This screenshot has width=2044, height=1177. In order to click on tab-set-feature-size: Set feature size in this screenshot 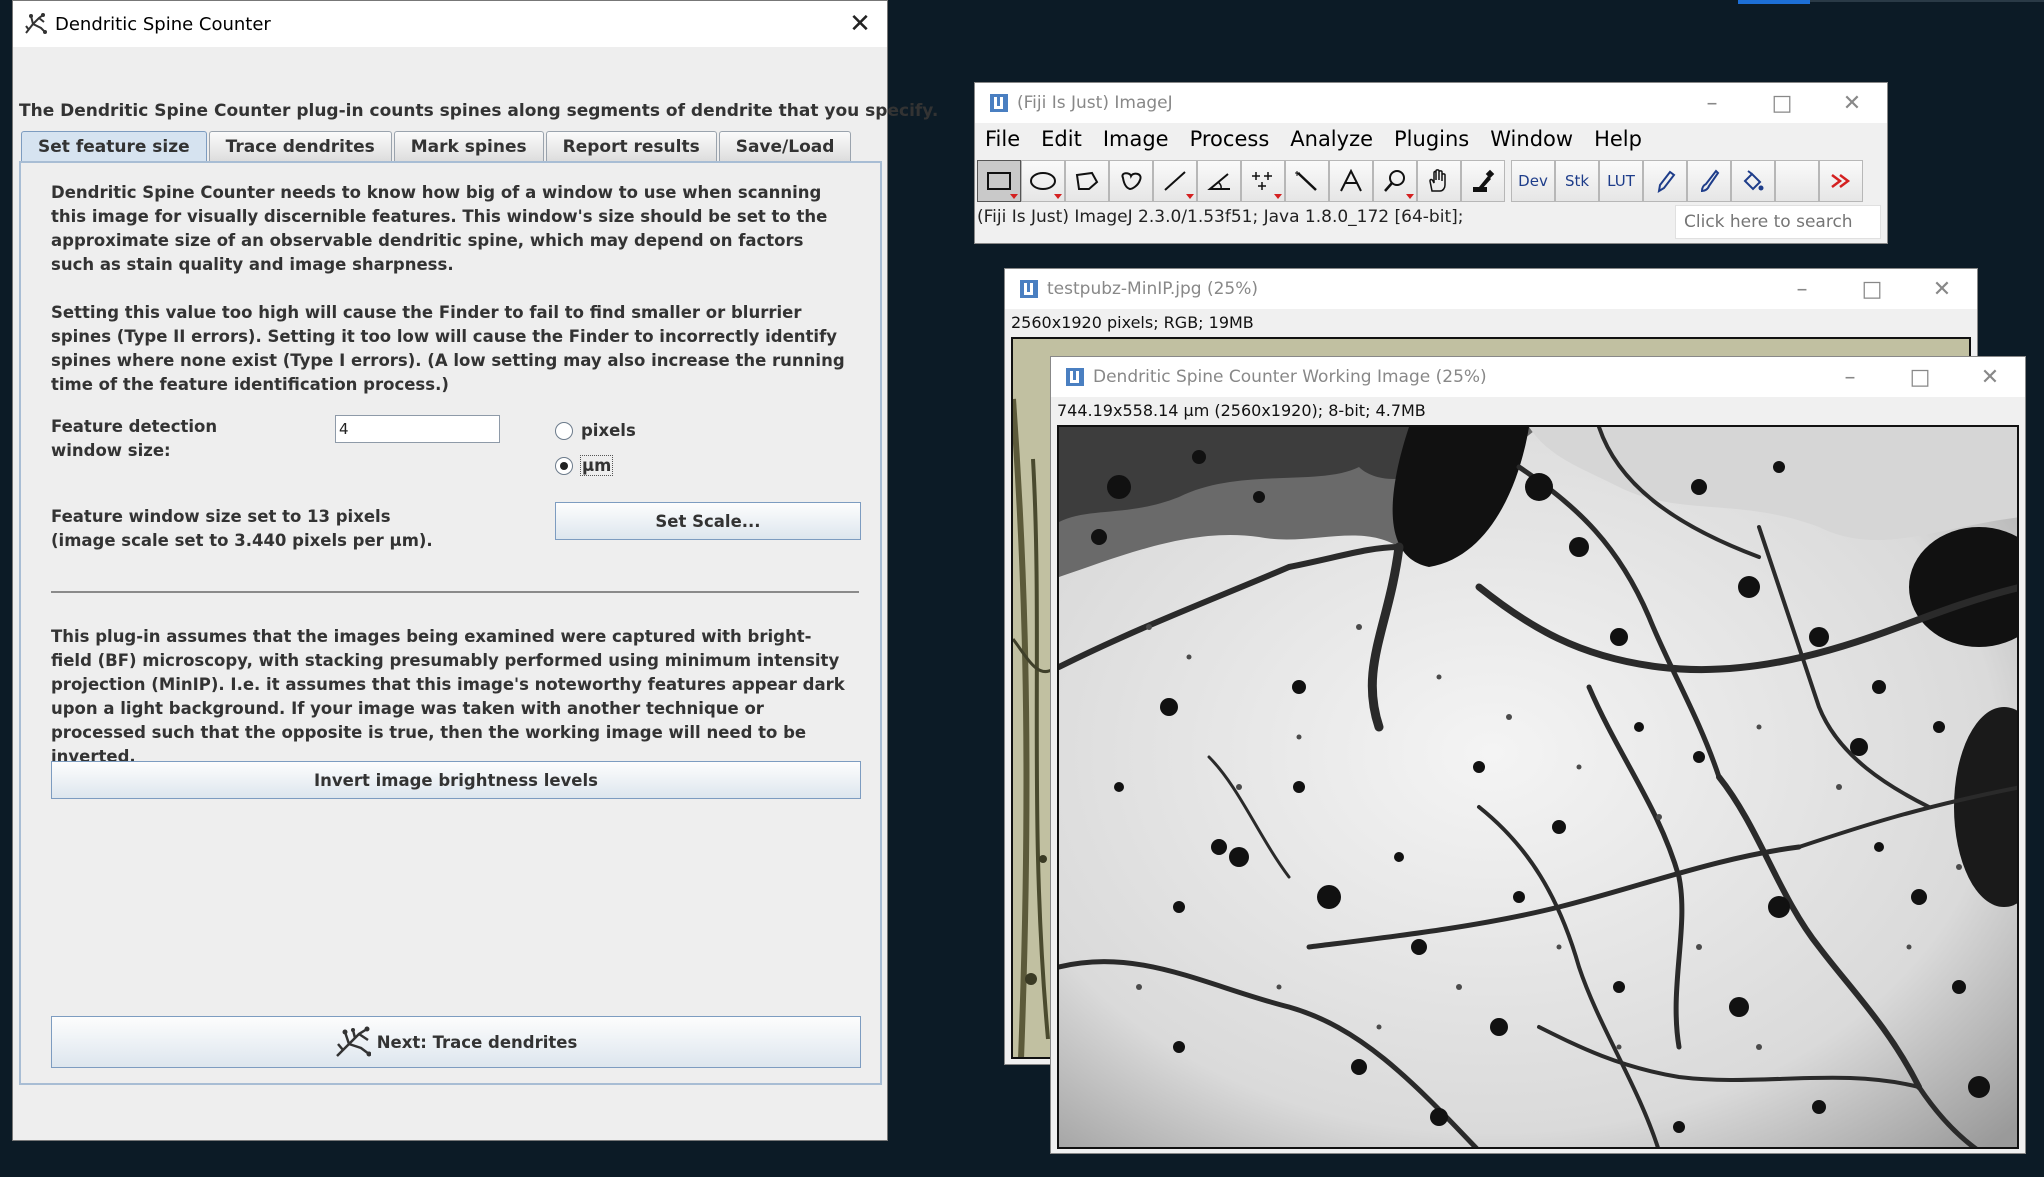, I will do `click(114, 146)`.